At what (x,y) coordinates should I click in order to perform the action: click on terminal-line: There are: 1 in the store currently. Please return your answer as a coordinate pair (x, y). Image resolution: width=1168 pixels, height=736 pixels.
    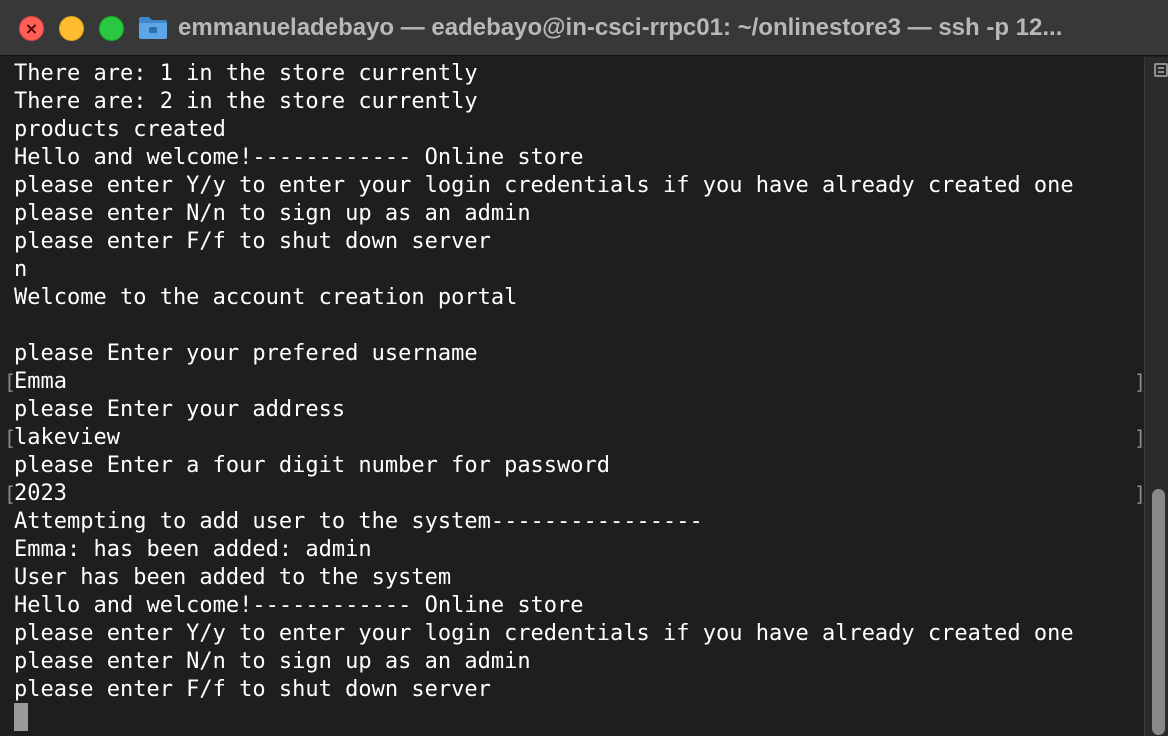
    Looking at the image, I should click on (246, 73).